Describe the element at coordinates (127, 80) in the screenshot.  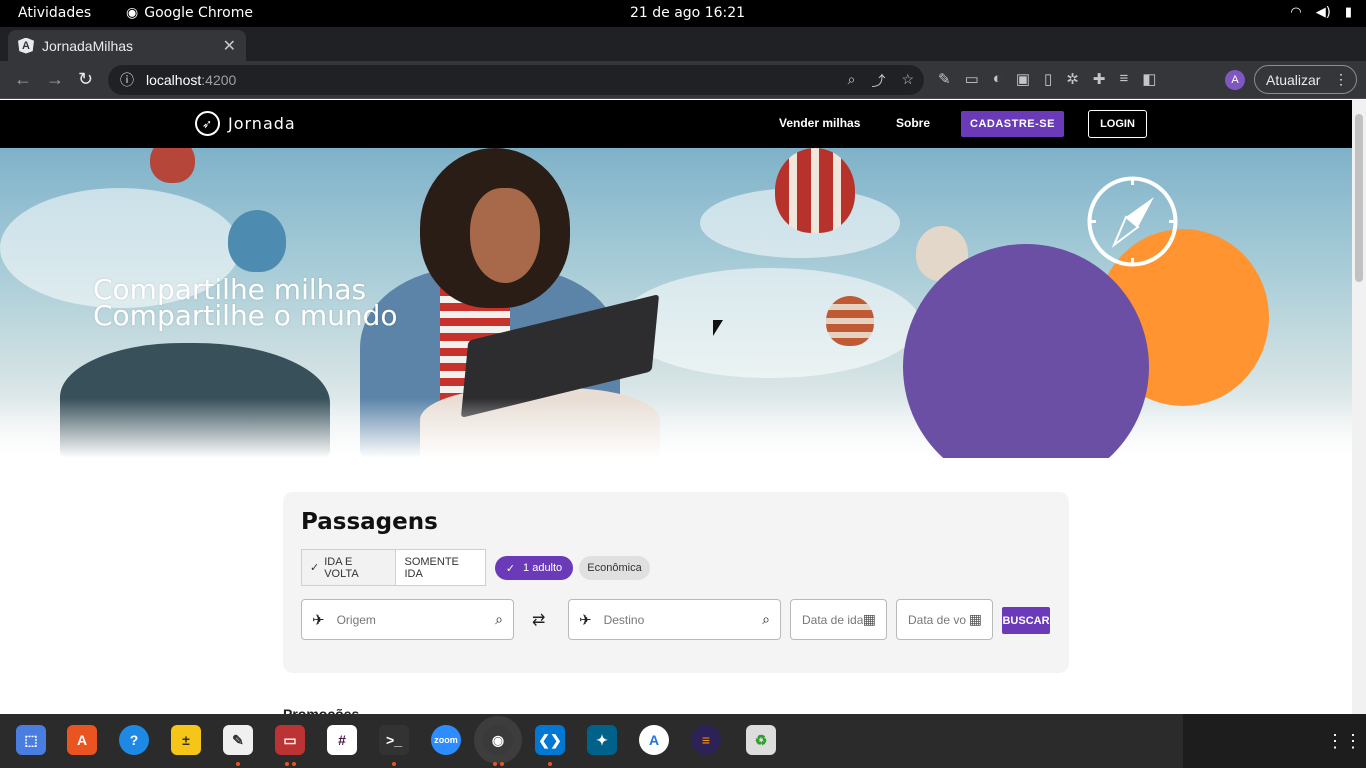
I see `info-icon: ⓘ` at that location.